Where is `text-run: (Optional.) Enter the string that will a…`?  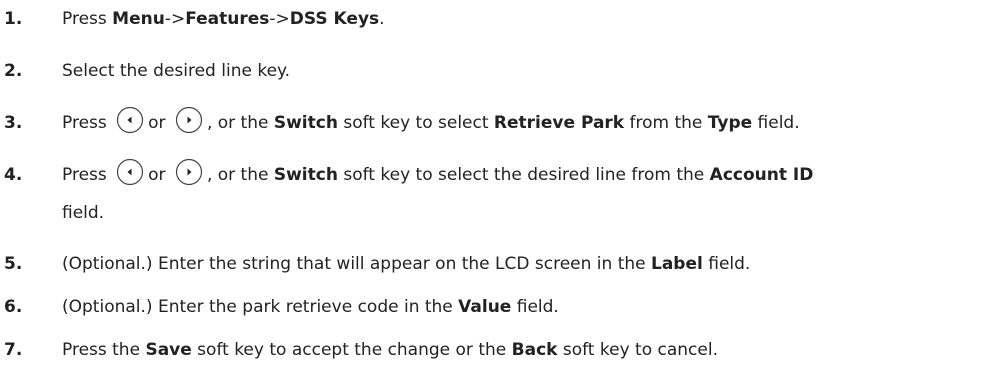 text-run: (Optional.) Enter the string that will a… is located at coordinates (356, 264).